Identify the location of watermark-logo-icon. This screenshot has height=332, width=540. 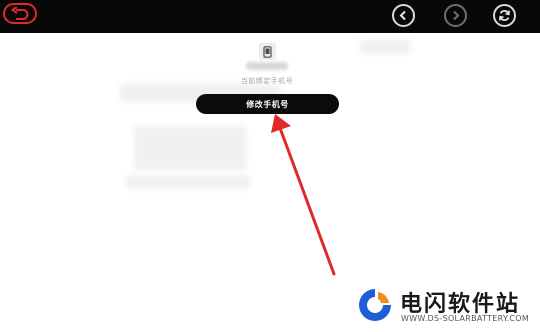
(375, 305).